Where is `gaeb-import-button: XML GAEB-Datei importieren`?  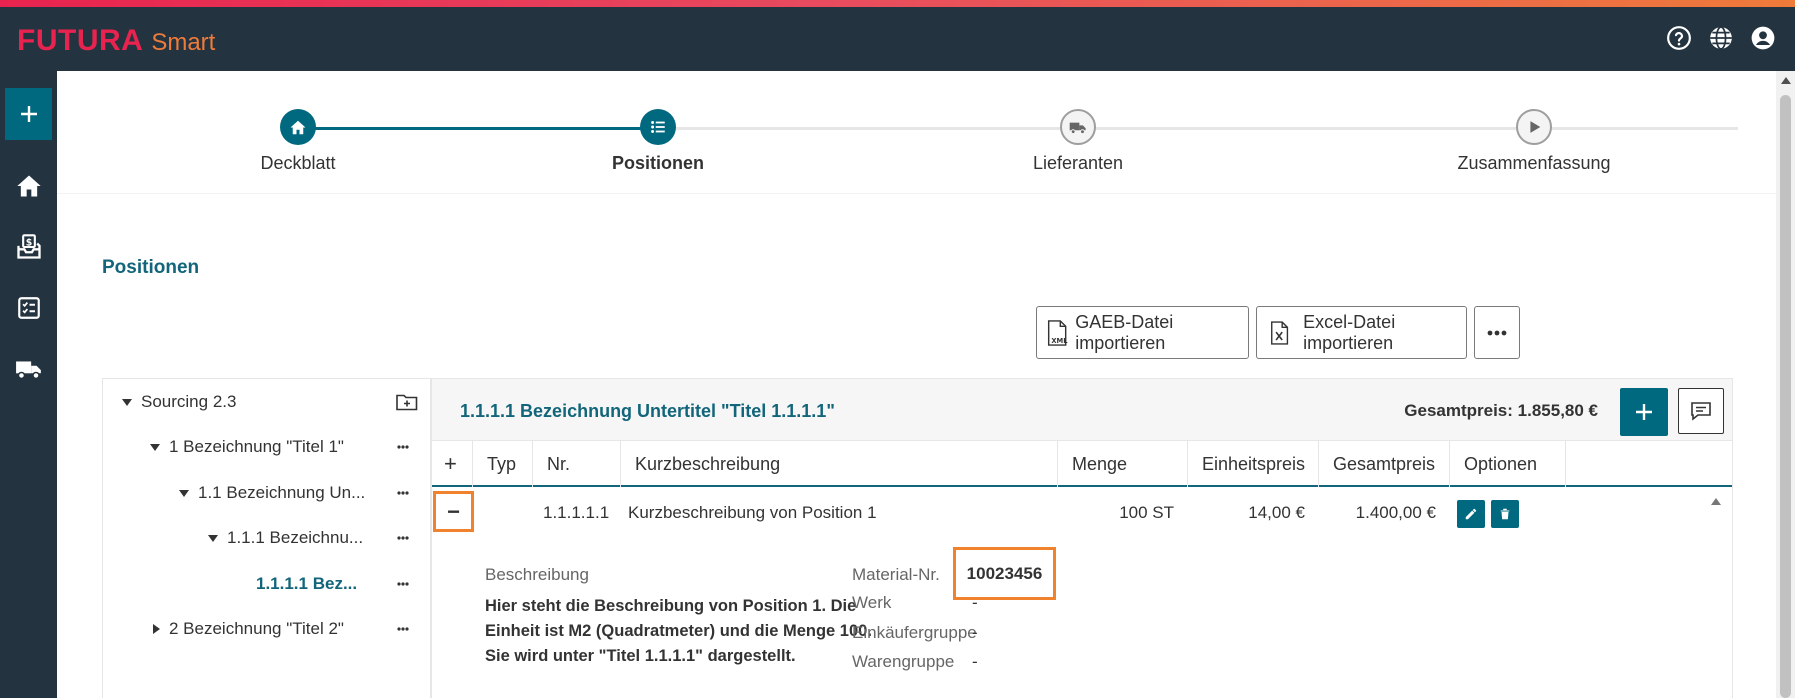
gaeb-import-button: XML GAEB-Datei importieren is located at coordinates (1142, 332).